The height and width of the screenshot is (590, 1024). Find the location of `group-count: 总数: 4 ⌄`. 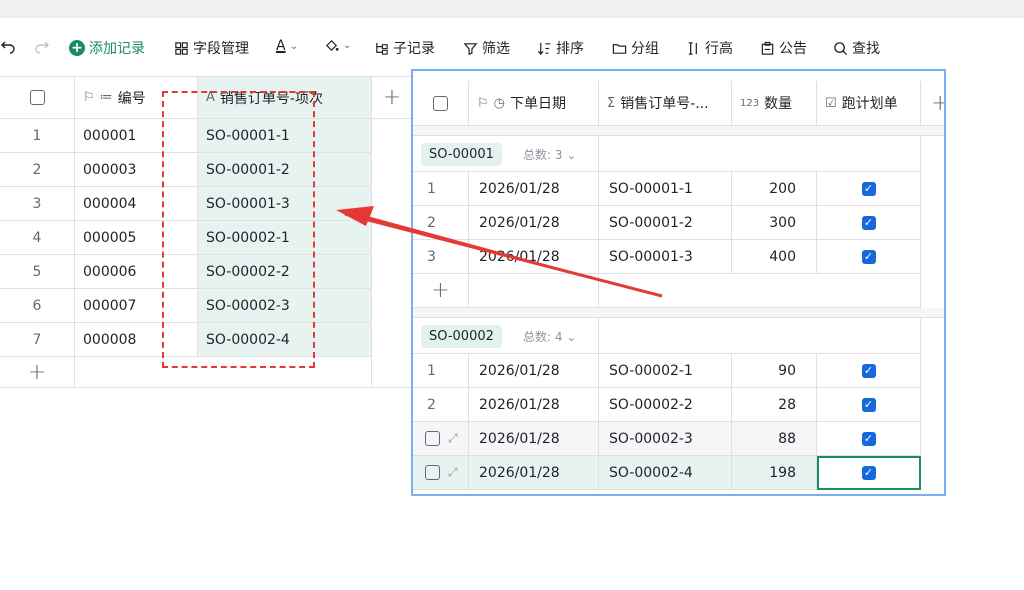

group-count: 总数: 4 ⌄ is located at coordinates (549, 336).